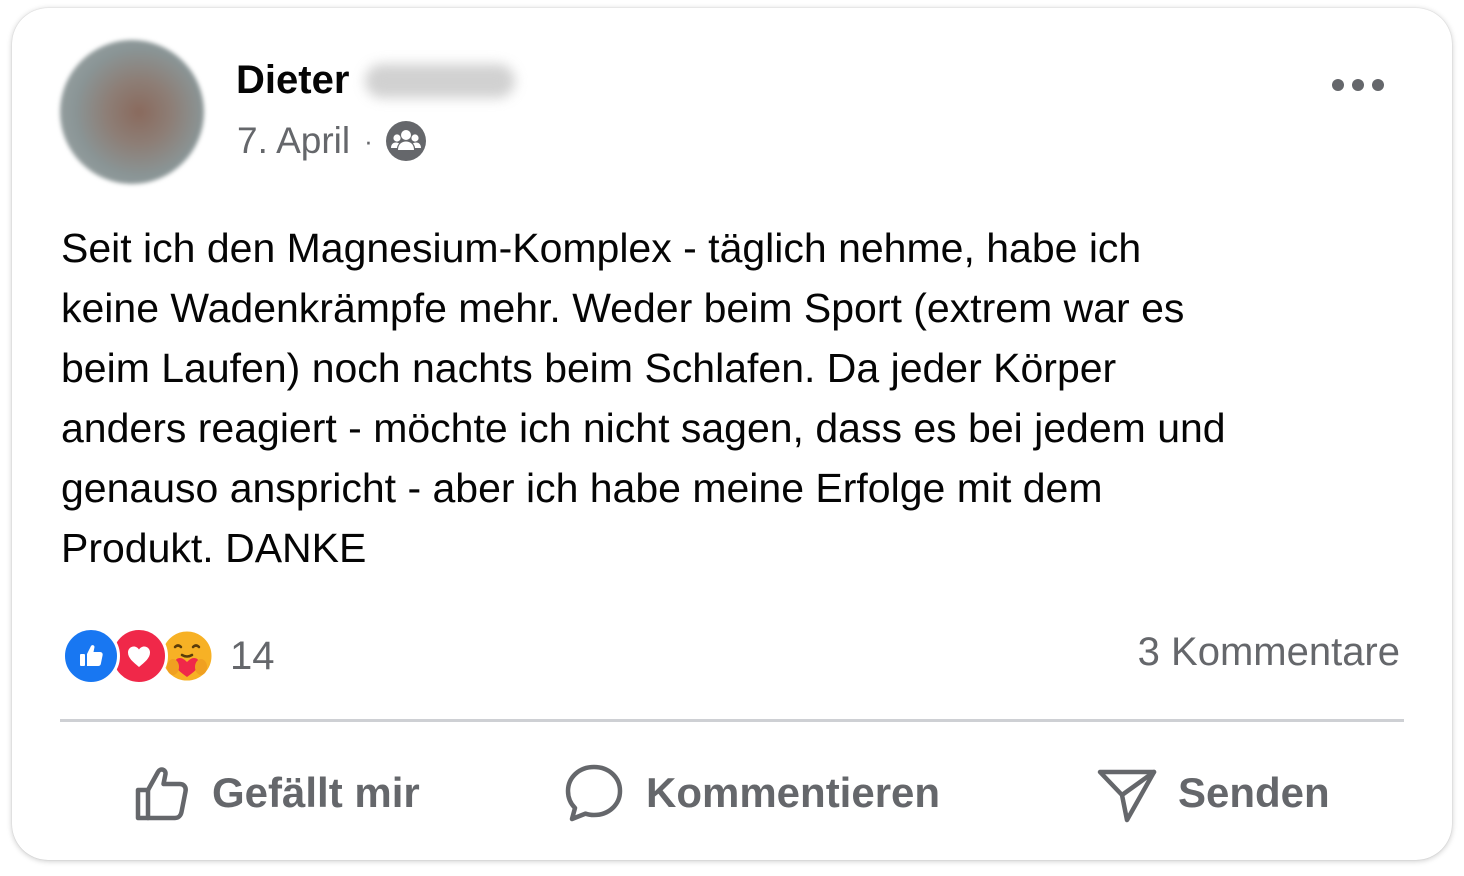 This screenshot has width=1464, height=876. I want to click on author-first-name: Dieter, so click(292, 80).